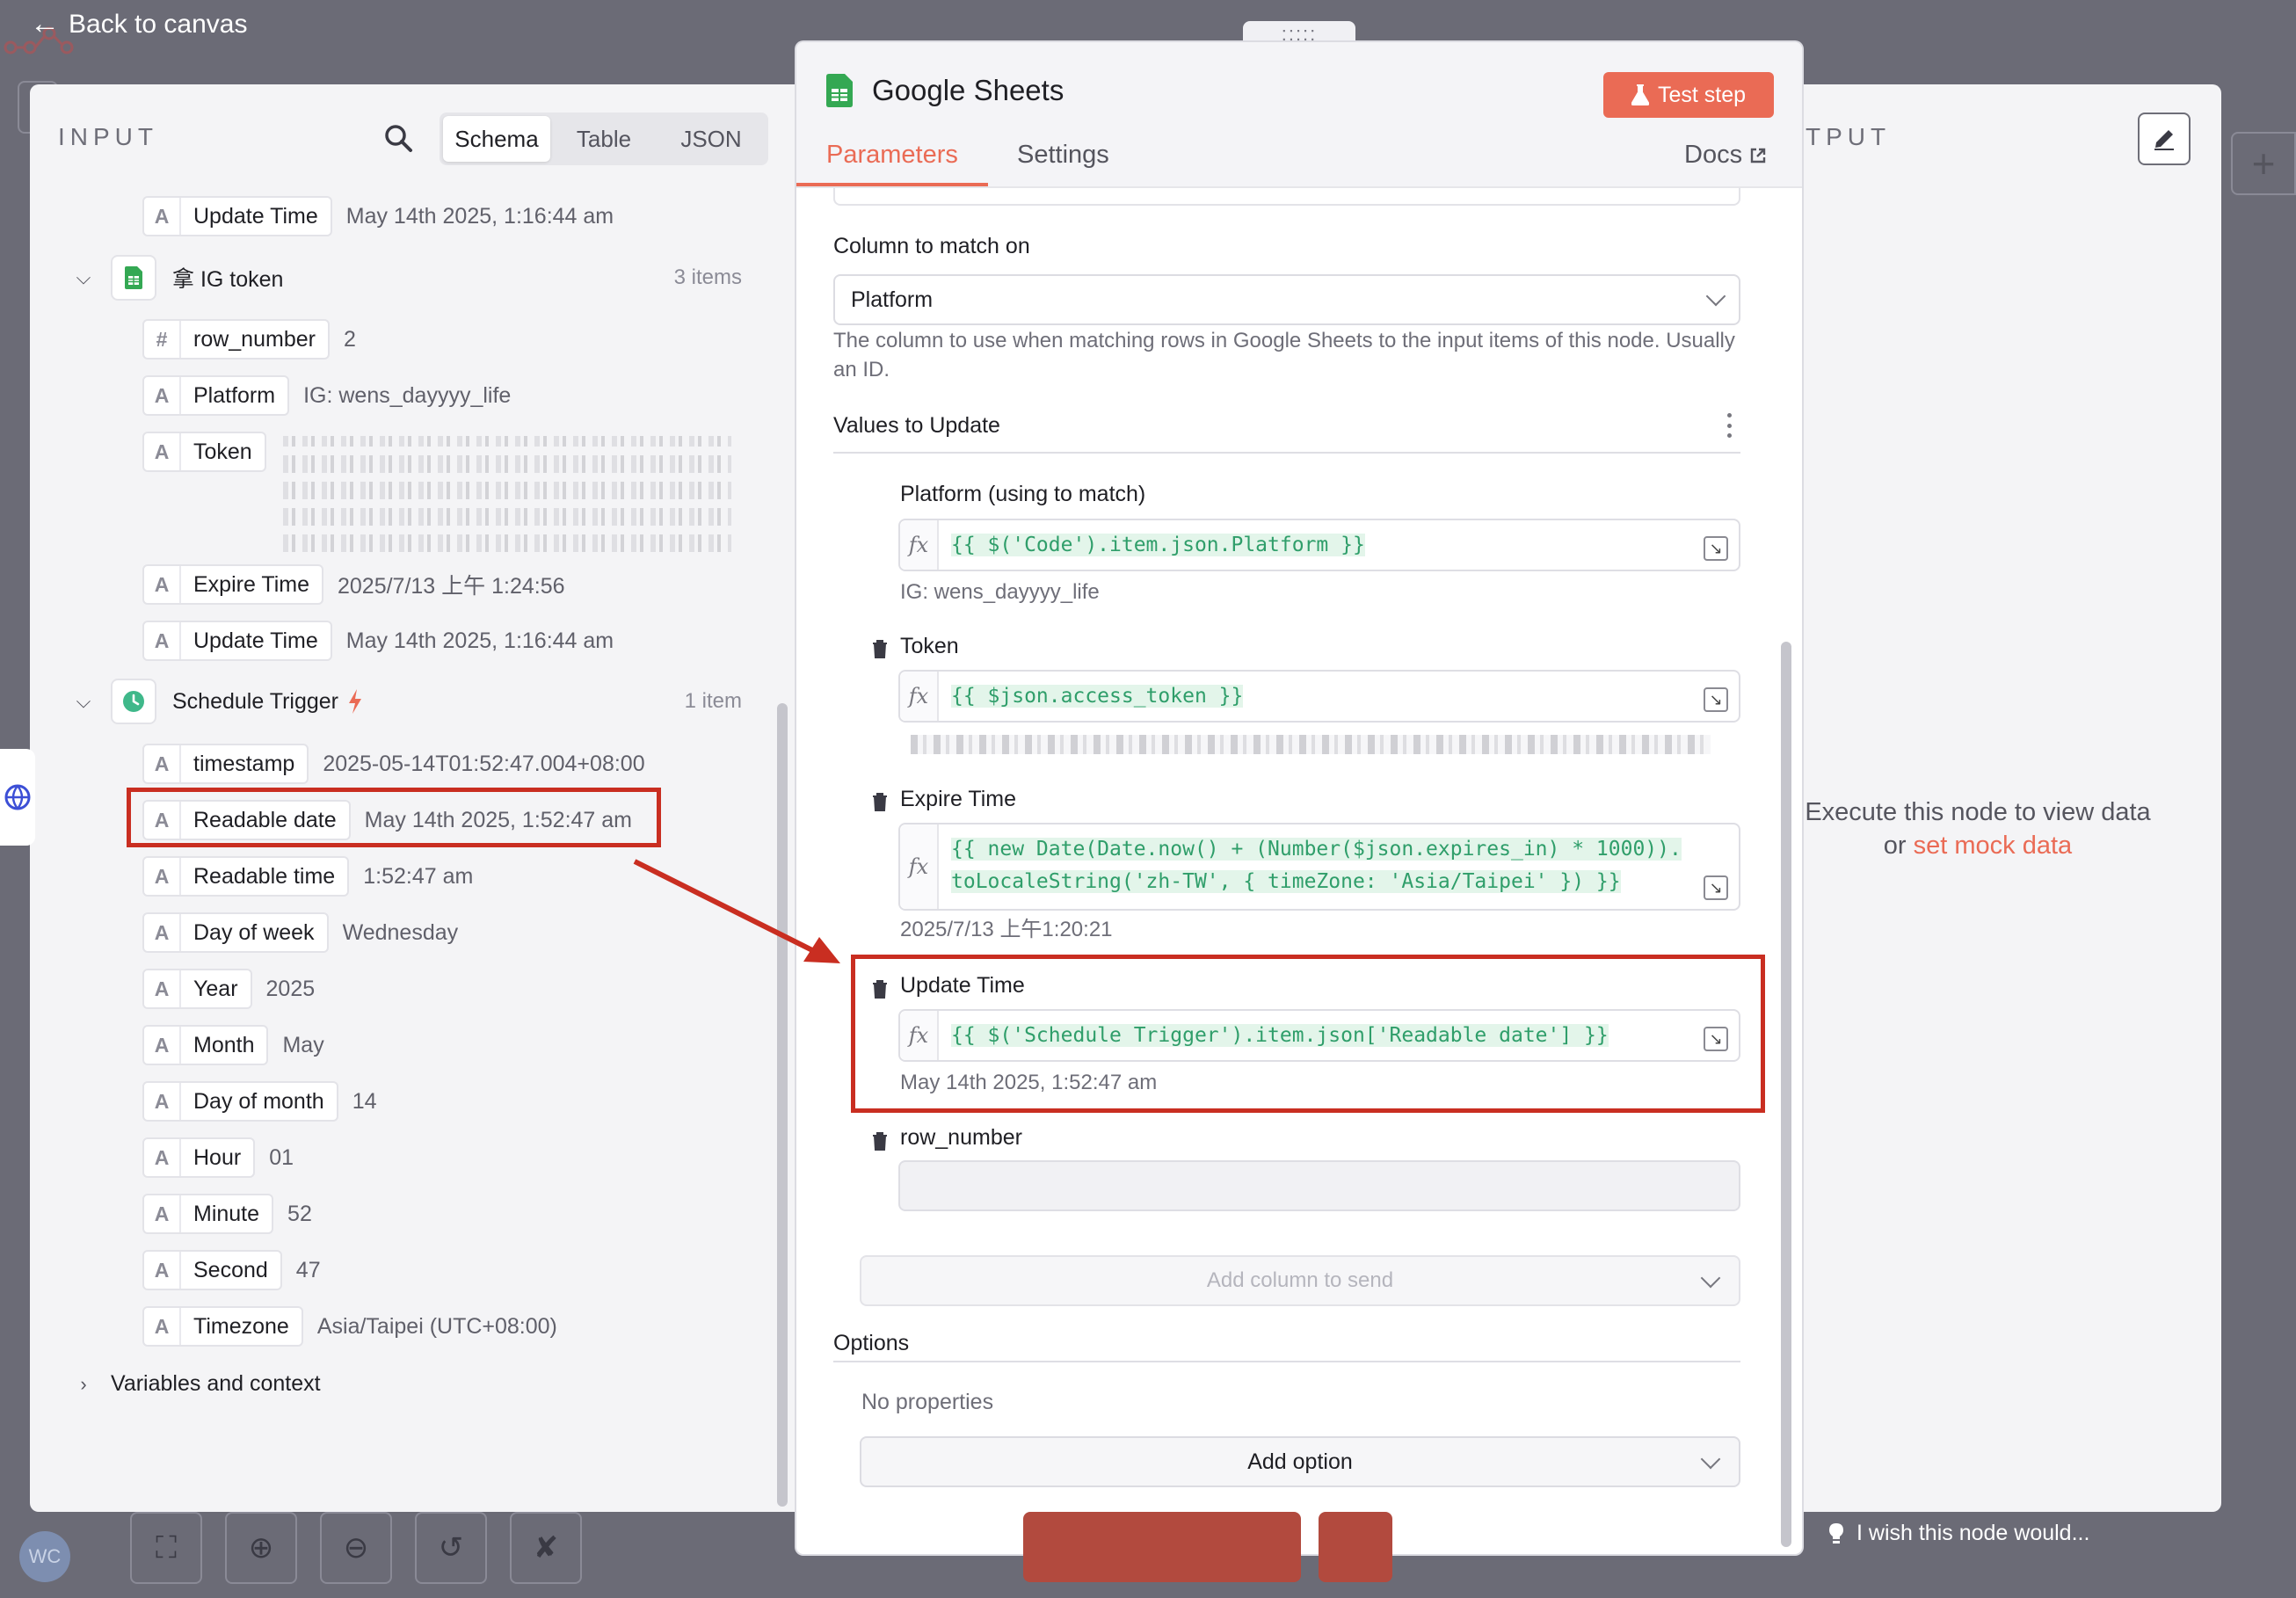 The image size is (2296, 1598). Describe the element at coordinates (418, 876) in the screenshot. I see `field-value: 1:52:47 am` at that location.